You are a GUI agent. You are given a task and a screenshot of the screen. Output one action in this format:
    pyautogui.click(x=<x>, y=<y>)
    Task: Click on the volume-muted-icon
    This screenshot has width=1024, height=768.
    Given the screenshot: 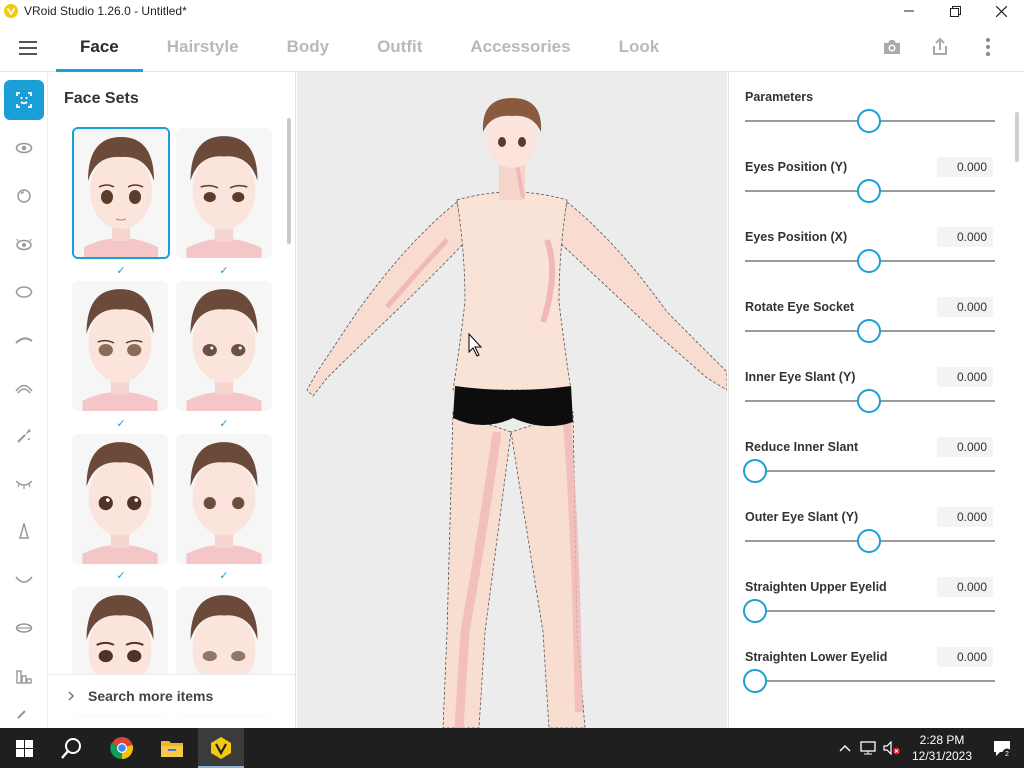 What is the action you would take?
    pyautogui.click(x=891, y=748)
    